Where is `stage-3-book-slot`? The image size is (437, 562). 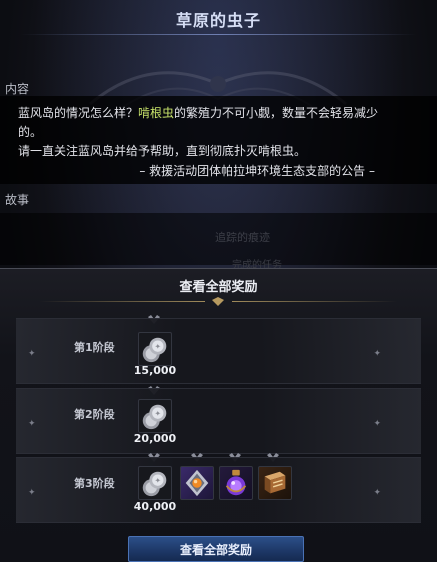 stage-3-book-slot is located at coordinates (275, 483).